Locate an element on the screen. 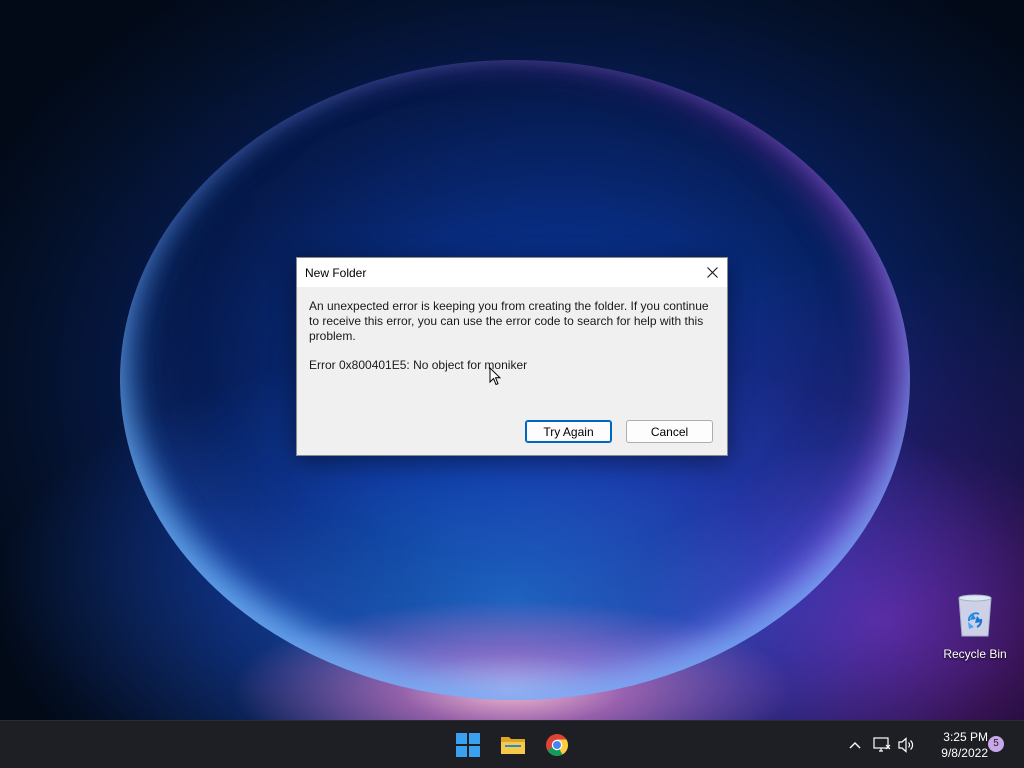 This screenshot has height=768, width=1024. recycle-bin-icon is located at coordinates (975, 615).